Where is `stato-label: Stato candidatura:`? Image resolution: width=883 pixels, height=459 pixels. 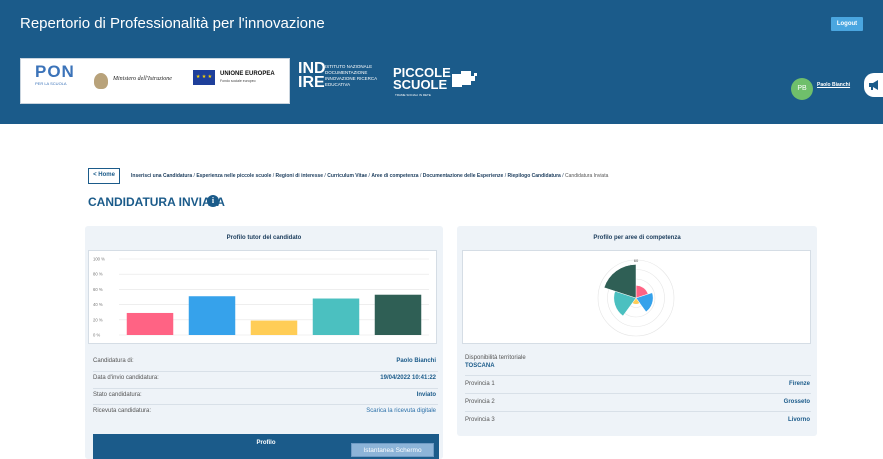 stato-label: Stato candidatura: is located at coordinates (117, 395).